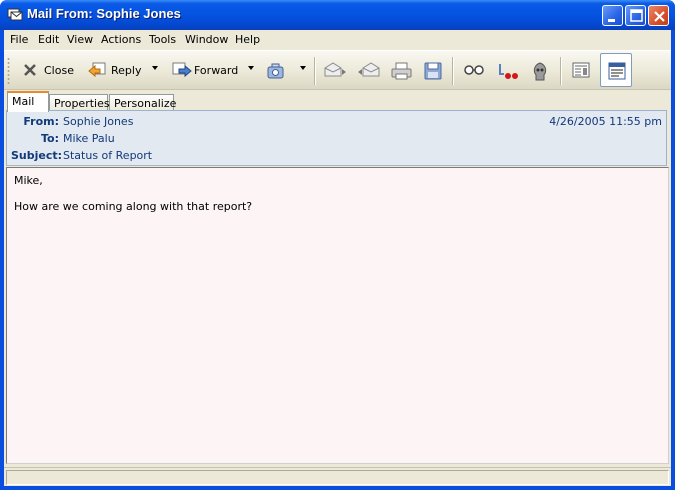 The width and height of the screenshot is (675, 490). I want to click on status-pane, so click(337, 477).